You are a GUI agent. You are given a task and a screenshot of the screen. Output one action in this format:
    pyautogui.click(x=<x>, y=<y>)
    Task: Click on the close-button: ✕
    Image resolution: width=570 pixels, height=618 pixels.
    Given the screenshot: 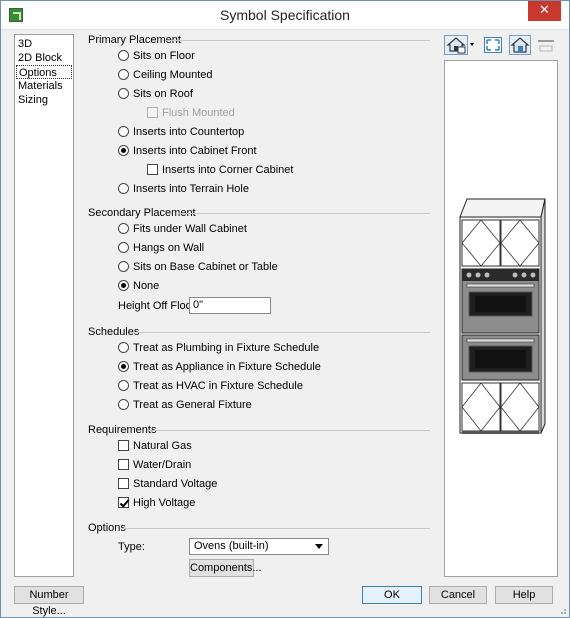 What is the action you would take?
    pyautogui.click(x=544, y=11)
    